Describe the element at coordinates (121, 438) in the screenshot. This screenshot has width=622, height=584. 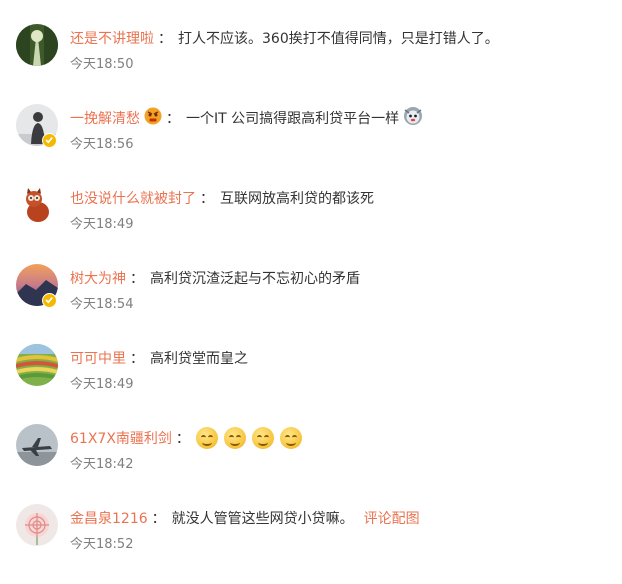
I see `username-link: 61X7X南疆利剑` at that location.